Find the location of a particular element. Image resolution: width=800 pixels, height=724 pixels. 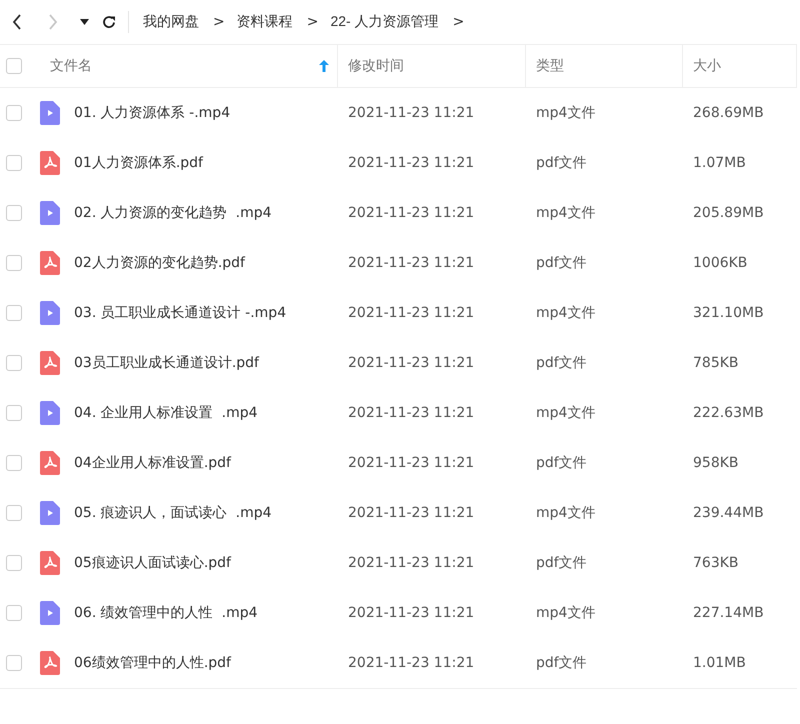

file-size: 222.63MB is located at coordinates (728, 413).